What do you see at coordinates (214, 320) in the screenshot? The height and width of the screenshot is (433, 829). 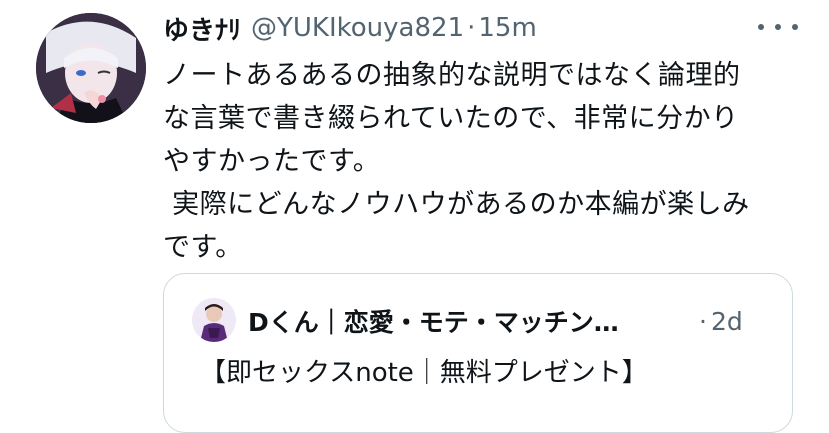 I see `quote-avatar` at bounding box center [214, 320].